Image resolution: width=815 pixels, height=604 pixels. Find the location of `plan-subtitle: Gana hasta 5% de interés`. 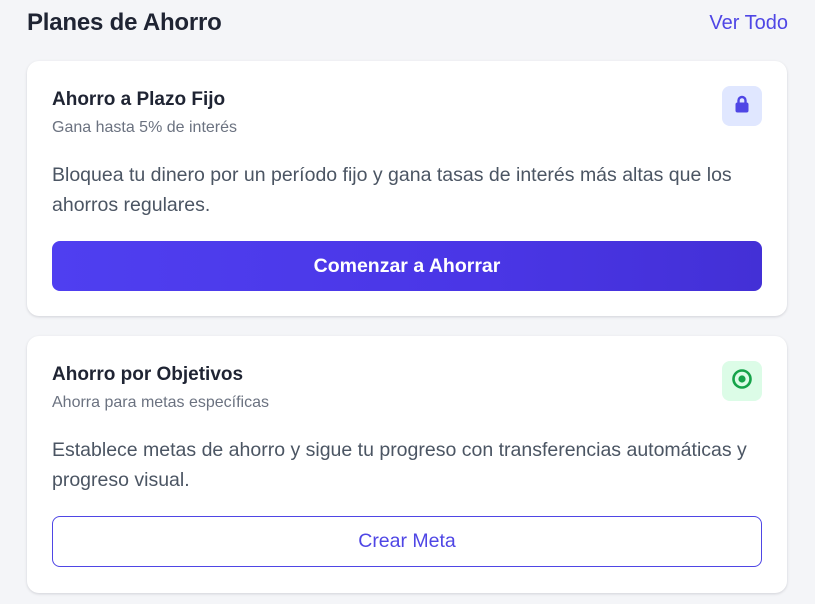

plan-subtitle: Gana hasta 5% de interés is located at coordinates (145, 127).